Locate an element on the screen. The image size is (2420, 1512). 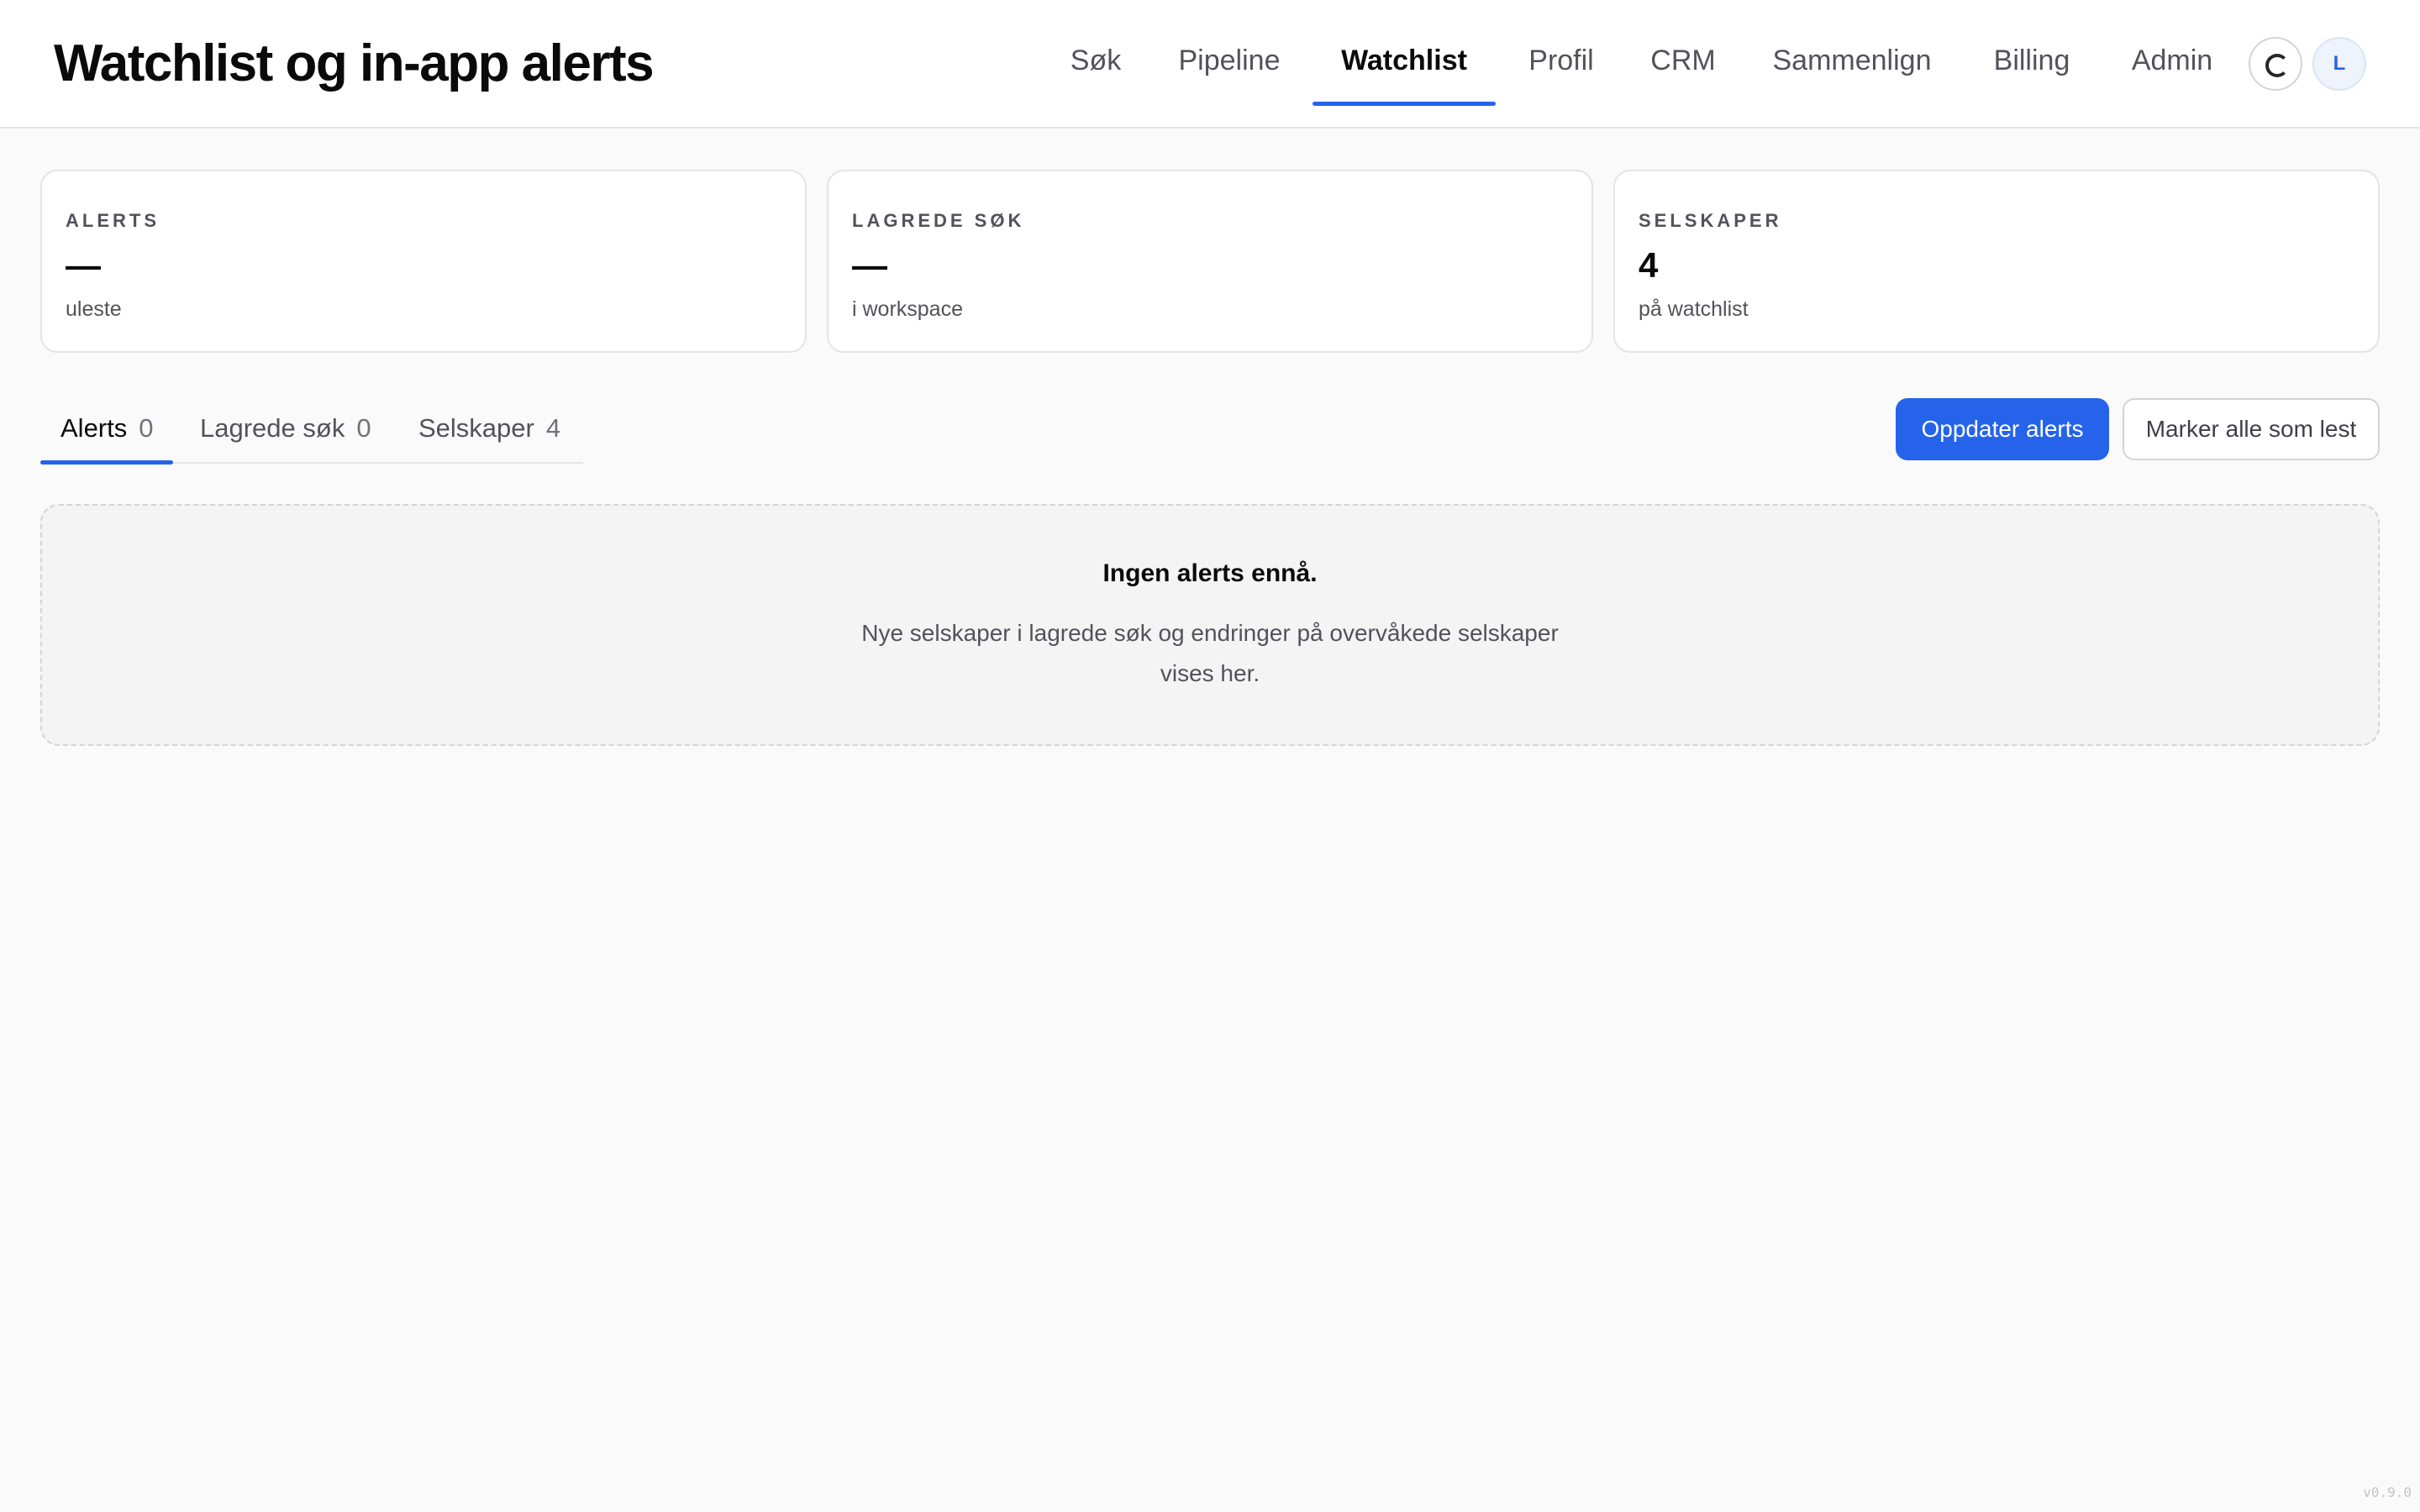
nav-item-sammenlign: Sammenlign is located at coordinates (1852, 60).